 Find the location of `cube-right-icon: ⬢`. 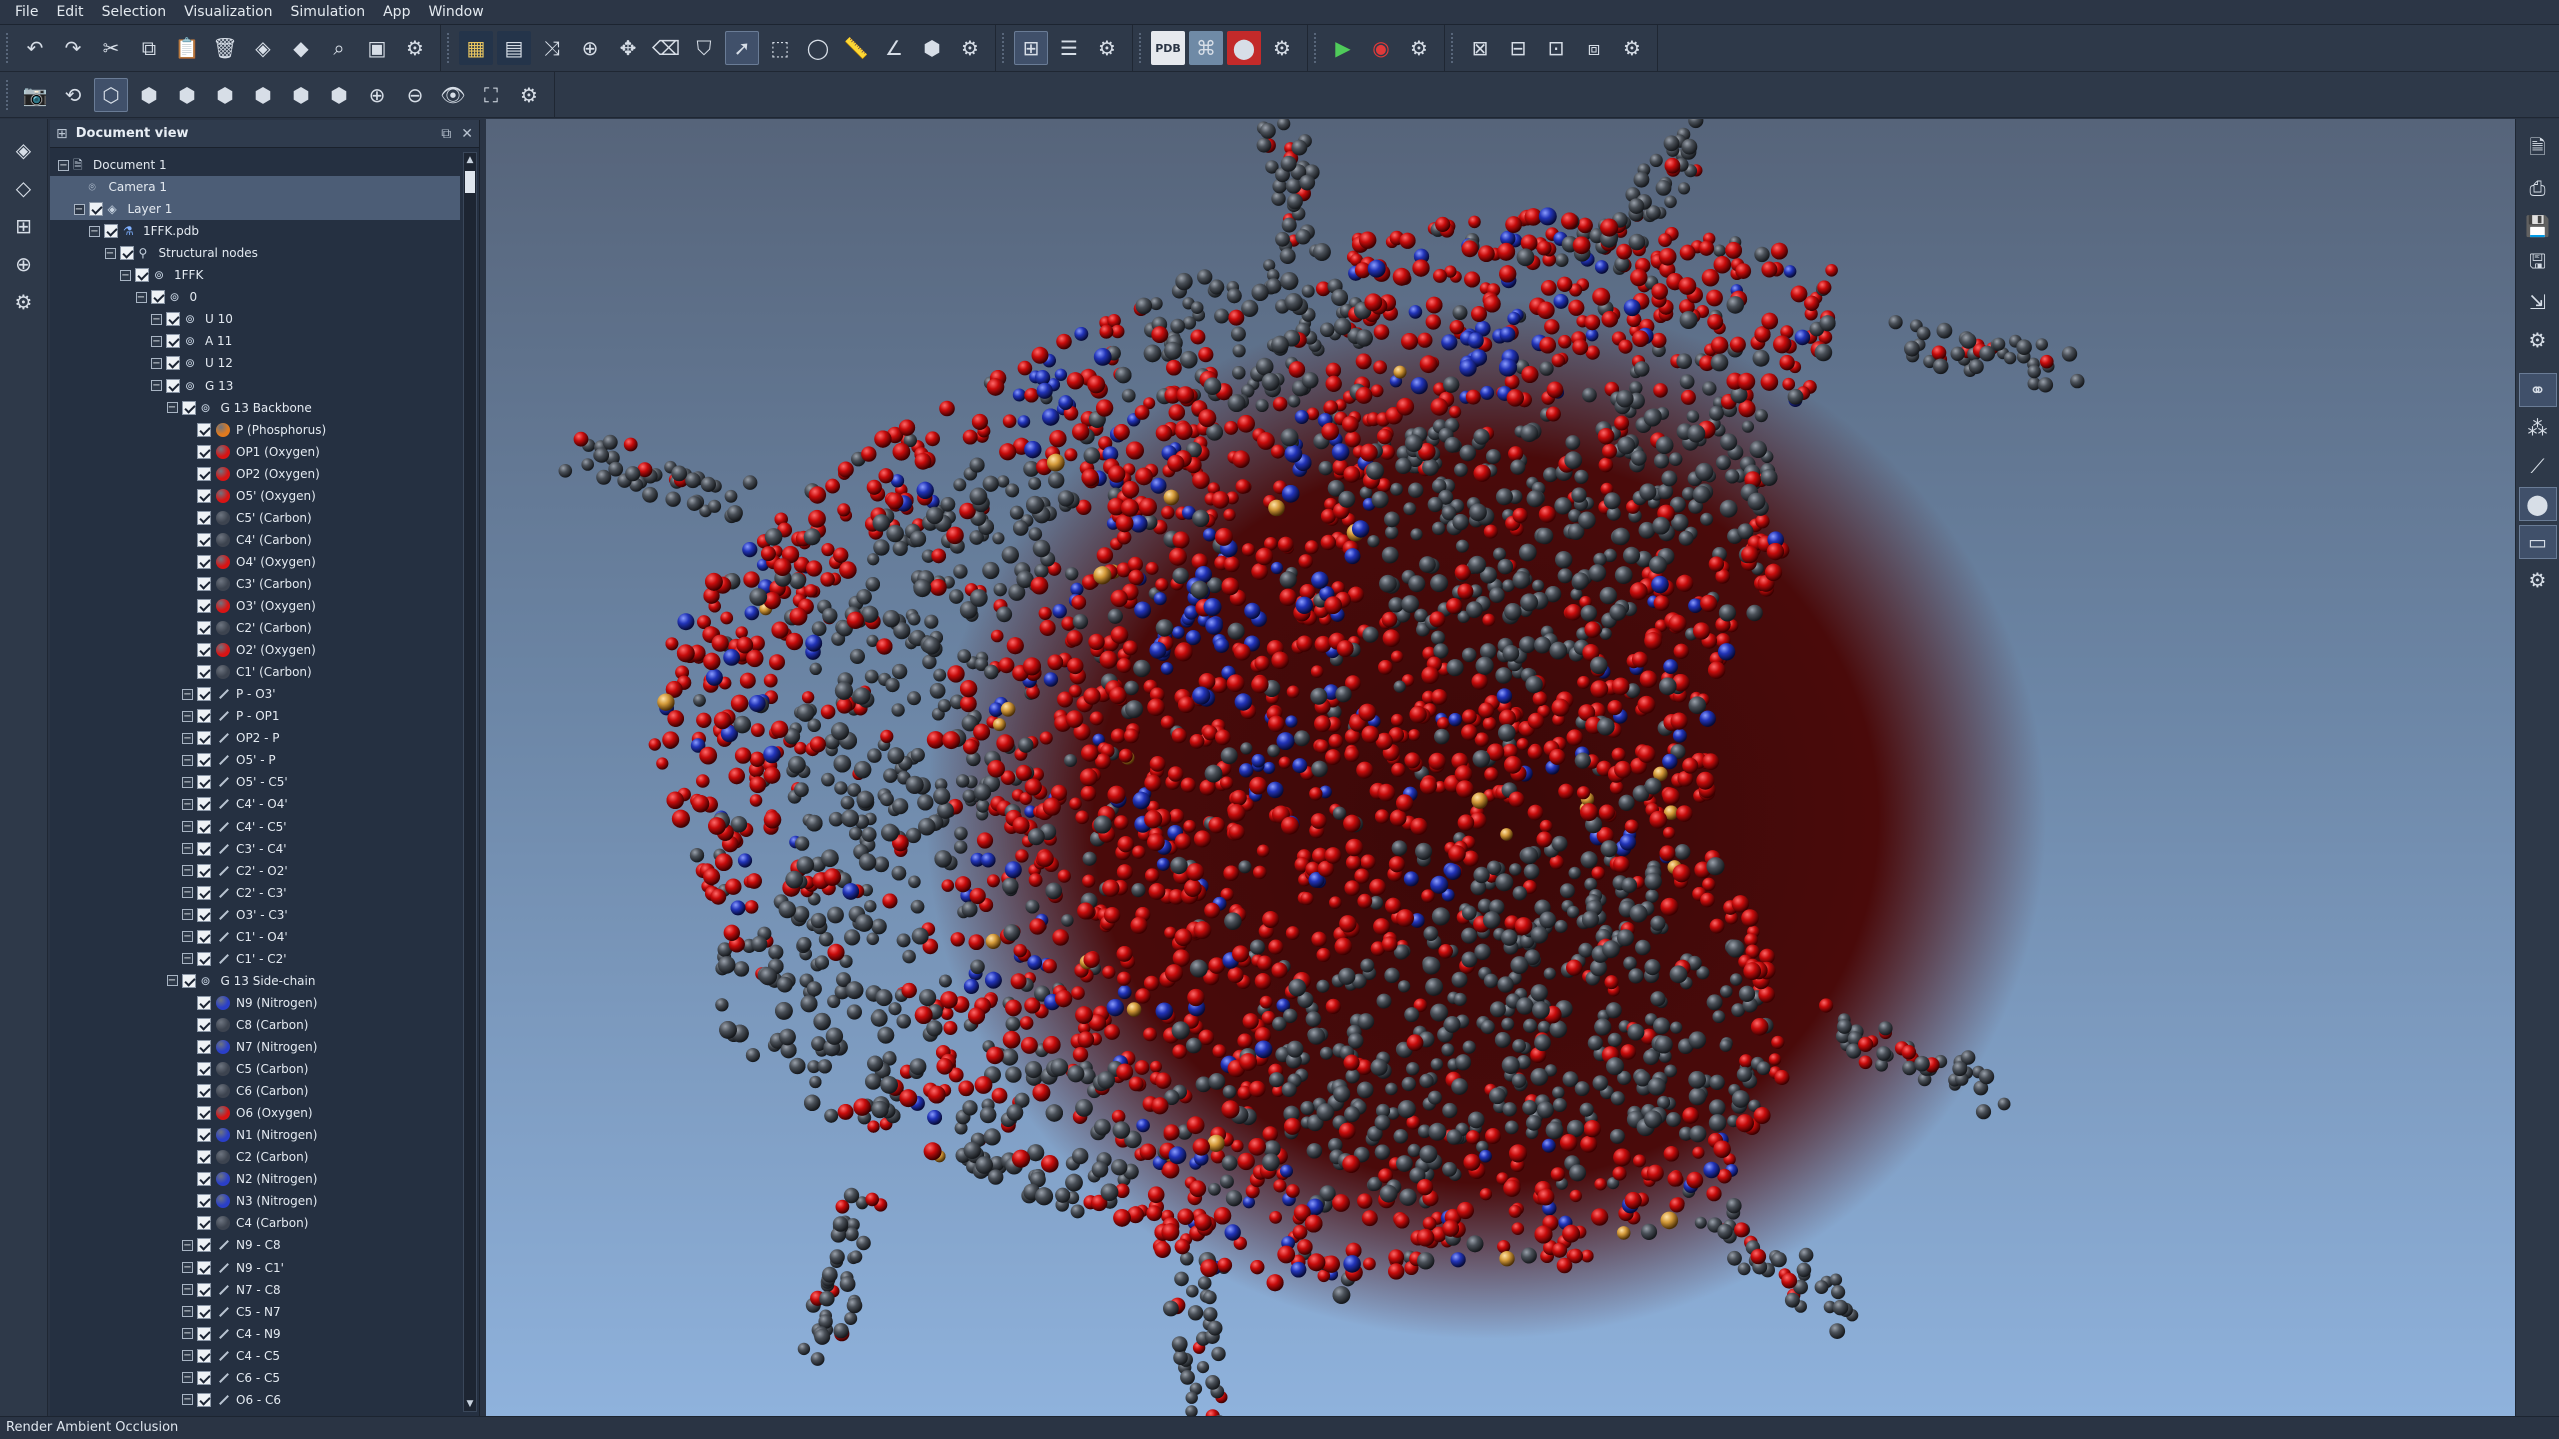

cube-right-icon: ⬢ is located at coordinates (263, 95).